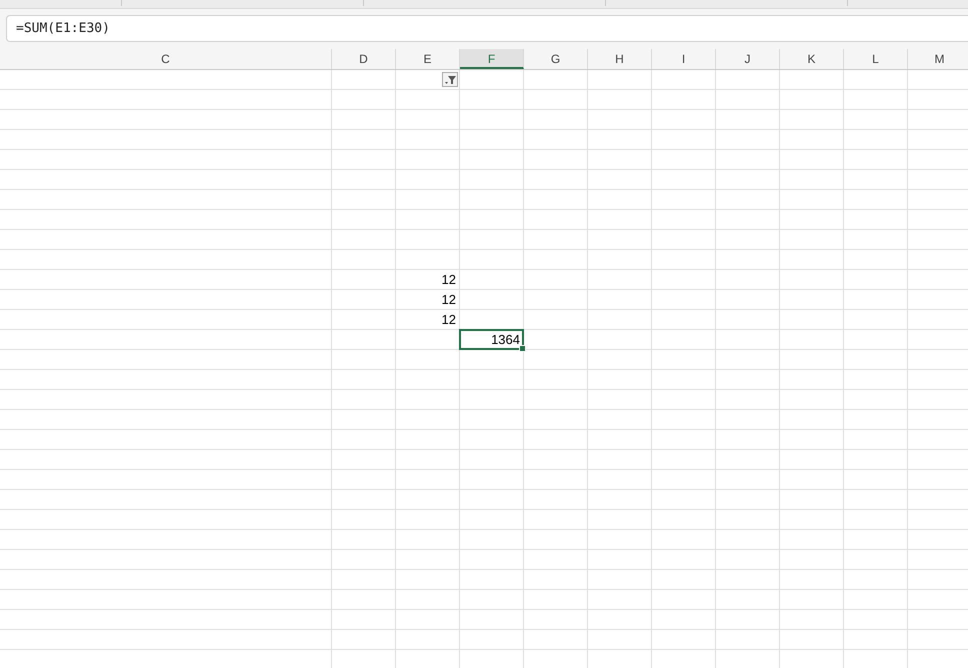 This screenshot has width=968, height=668. What do you see at coordinates (812, 59) in the screenshot?
I see `column-header: K` at bounding box center [812, 59].